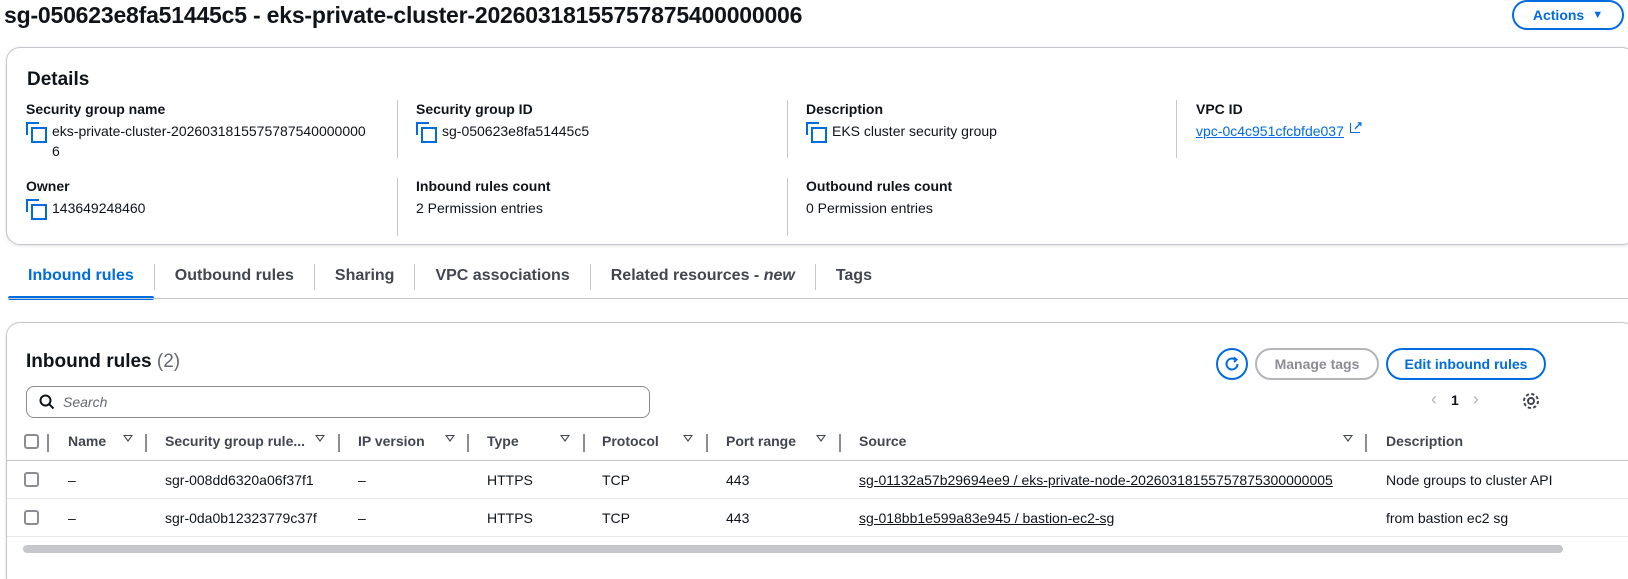  Describe the element at coordinates (1424, 441) in the screenshot. I see `column-header-description: Description` at that location.